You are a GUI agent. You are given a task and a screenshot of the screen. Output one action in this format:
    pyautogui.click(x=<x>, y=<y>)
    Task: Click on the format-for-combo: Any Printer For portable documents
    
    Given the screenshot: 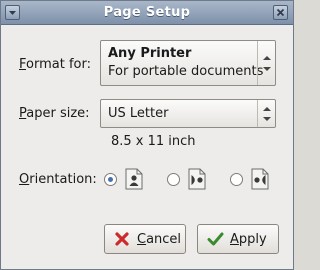 What is the action you would take?
    pyautogui.click(x=188, y=63)
    